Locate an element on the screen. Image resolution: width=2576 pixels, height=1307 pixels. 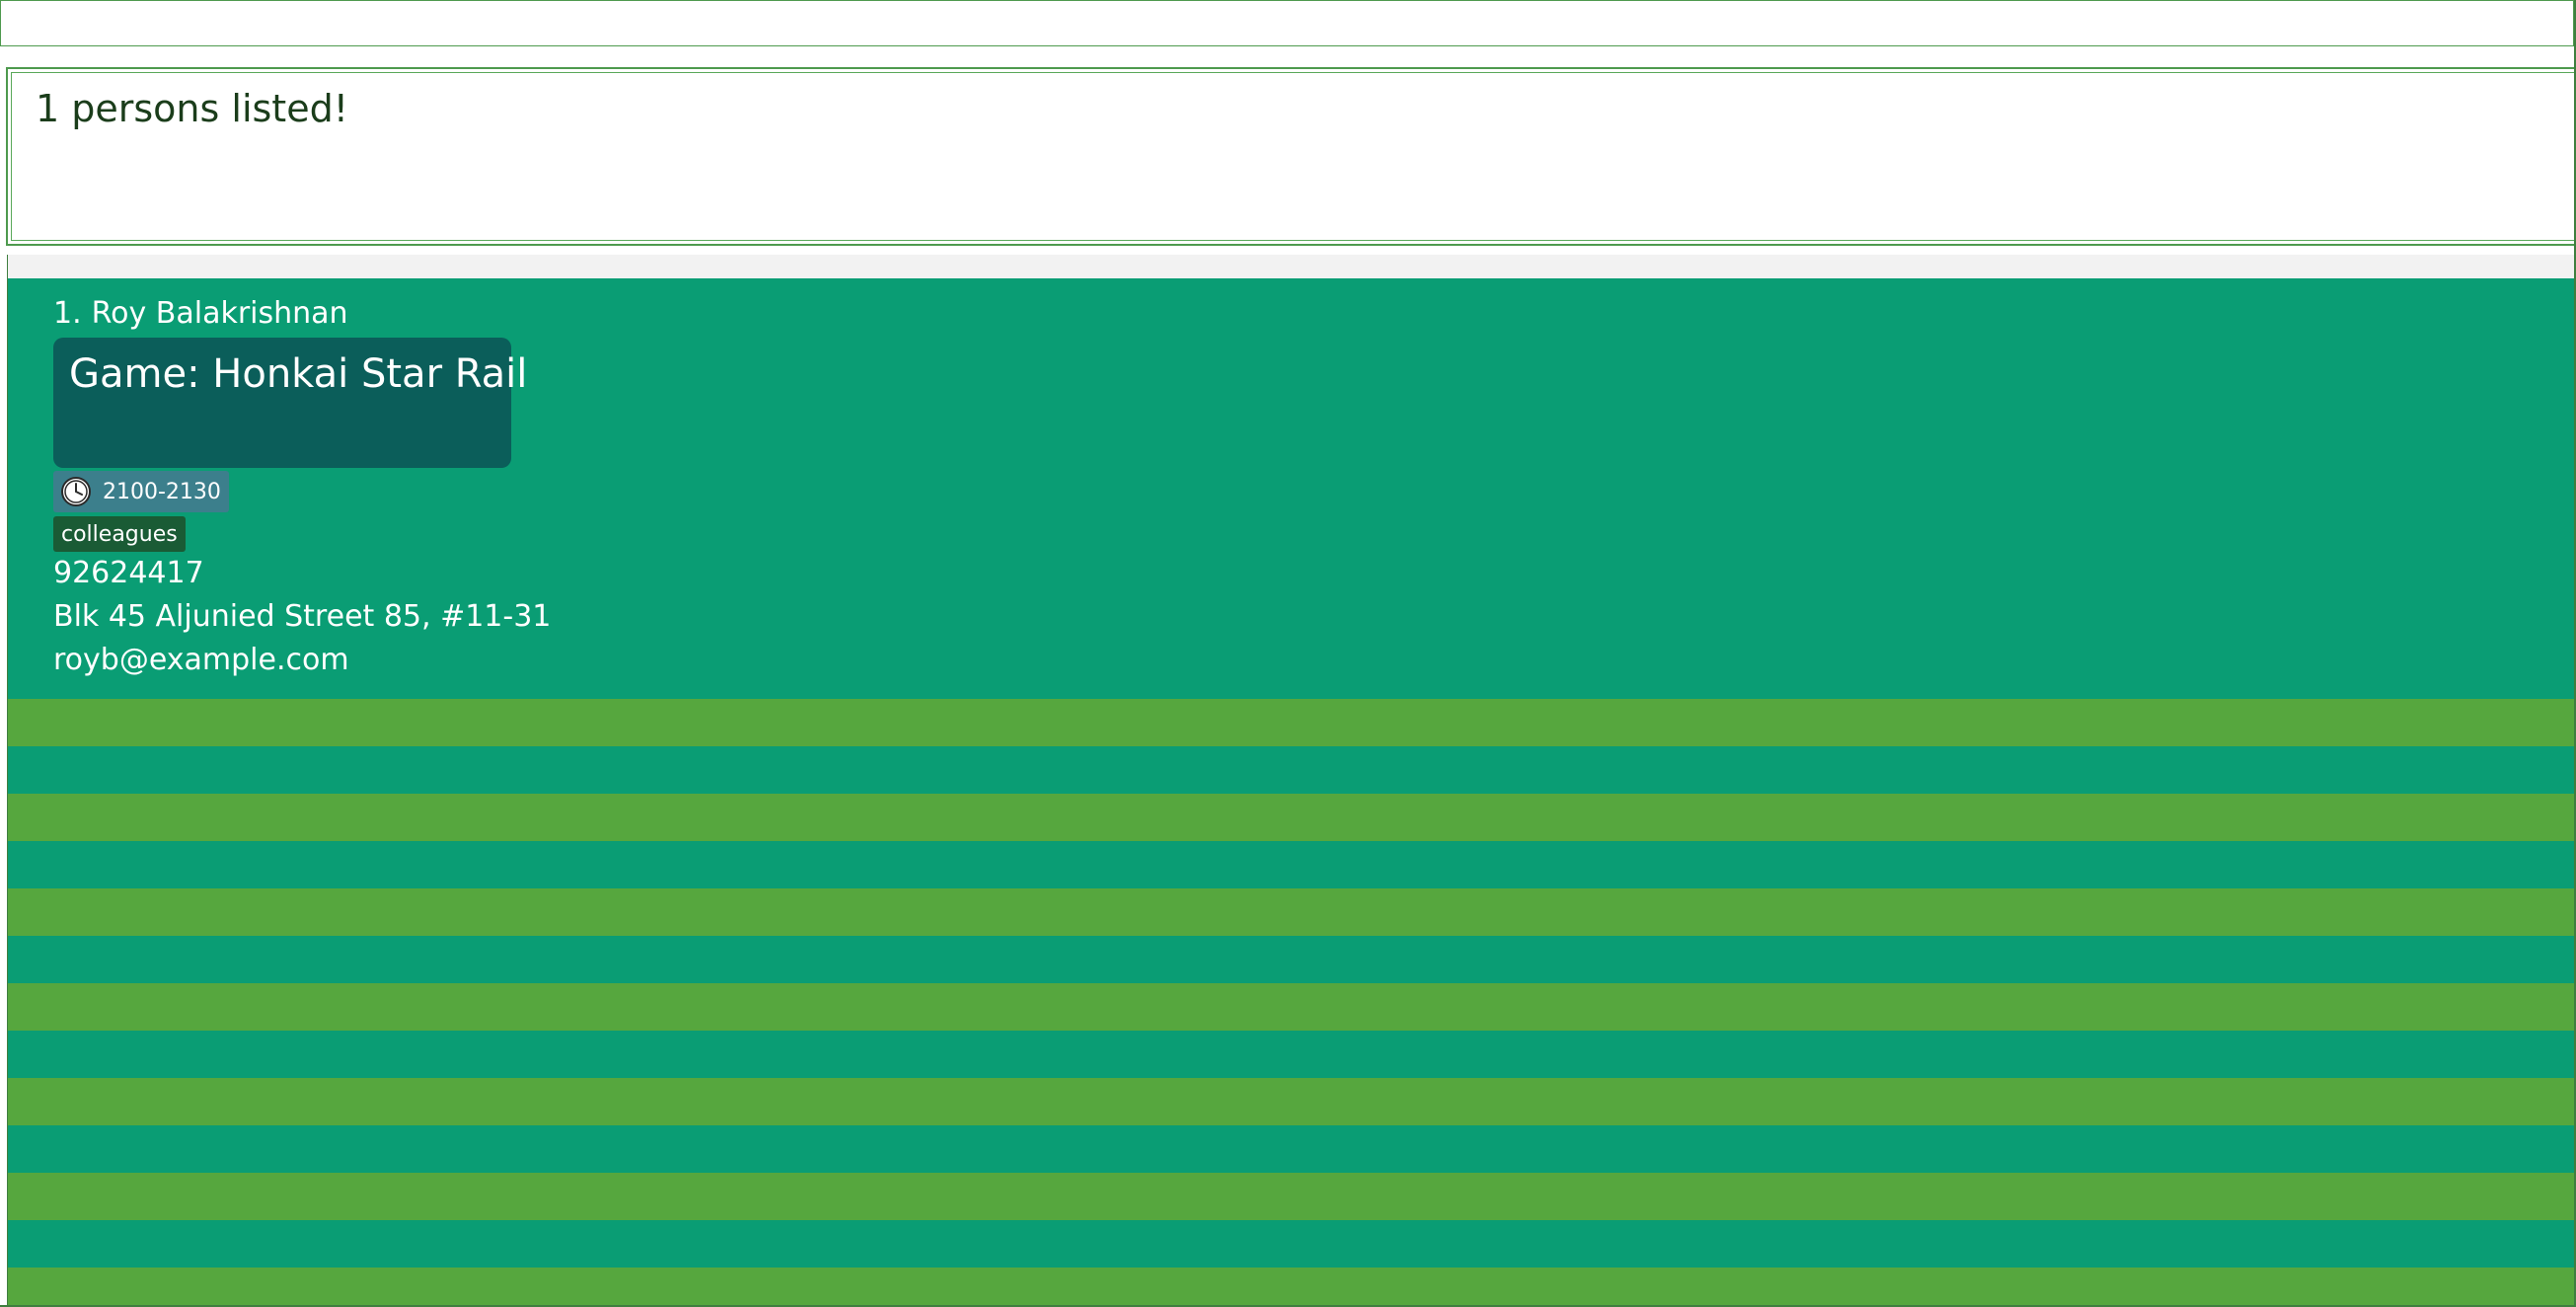
result-display-inner is located at coordinates (1293, 156).